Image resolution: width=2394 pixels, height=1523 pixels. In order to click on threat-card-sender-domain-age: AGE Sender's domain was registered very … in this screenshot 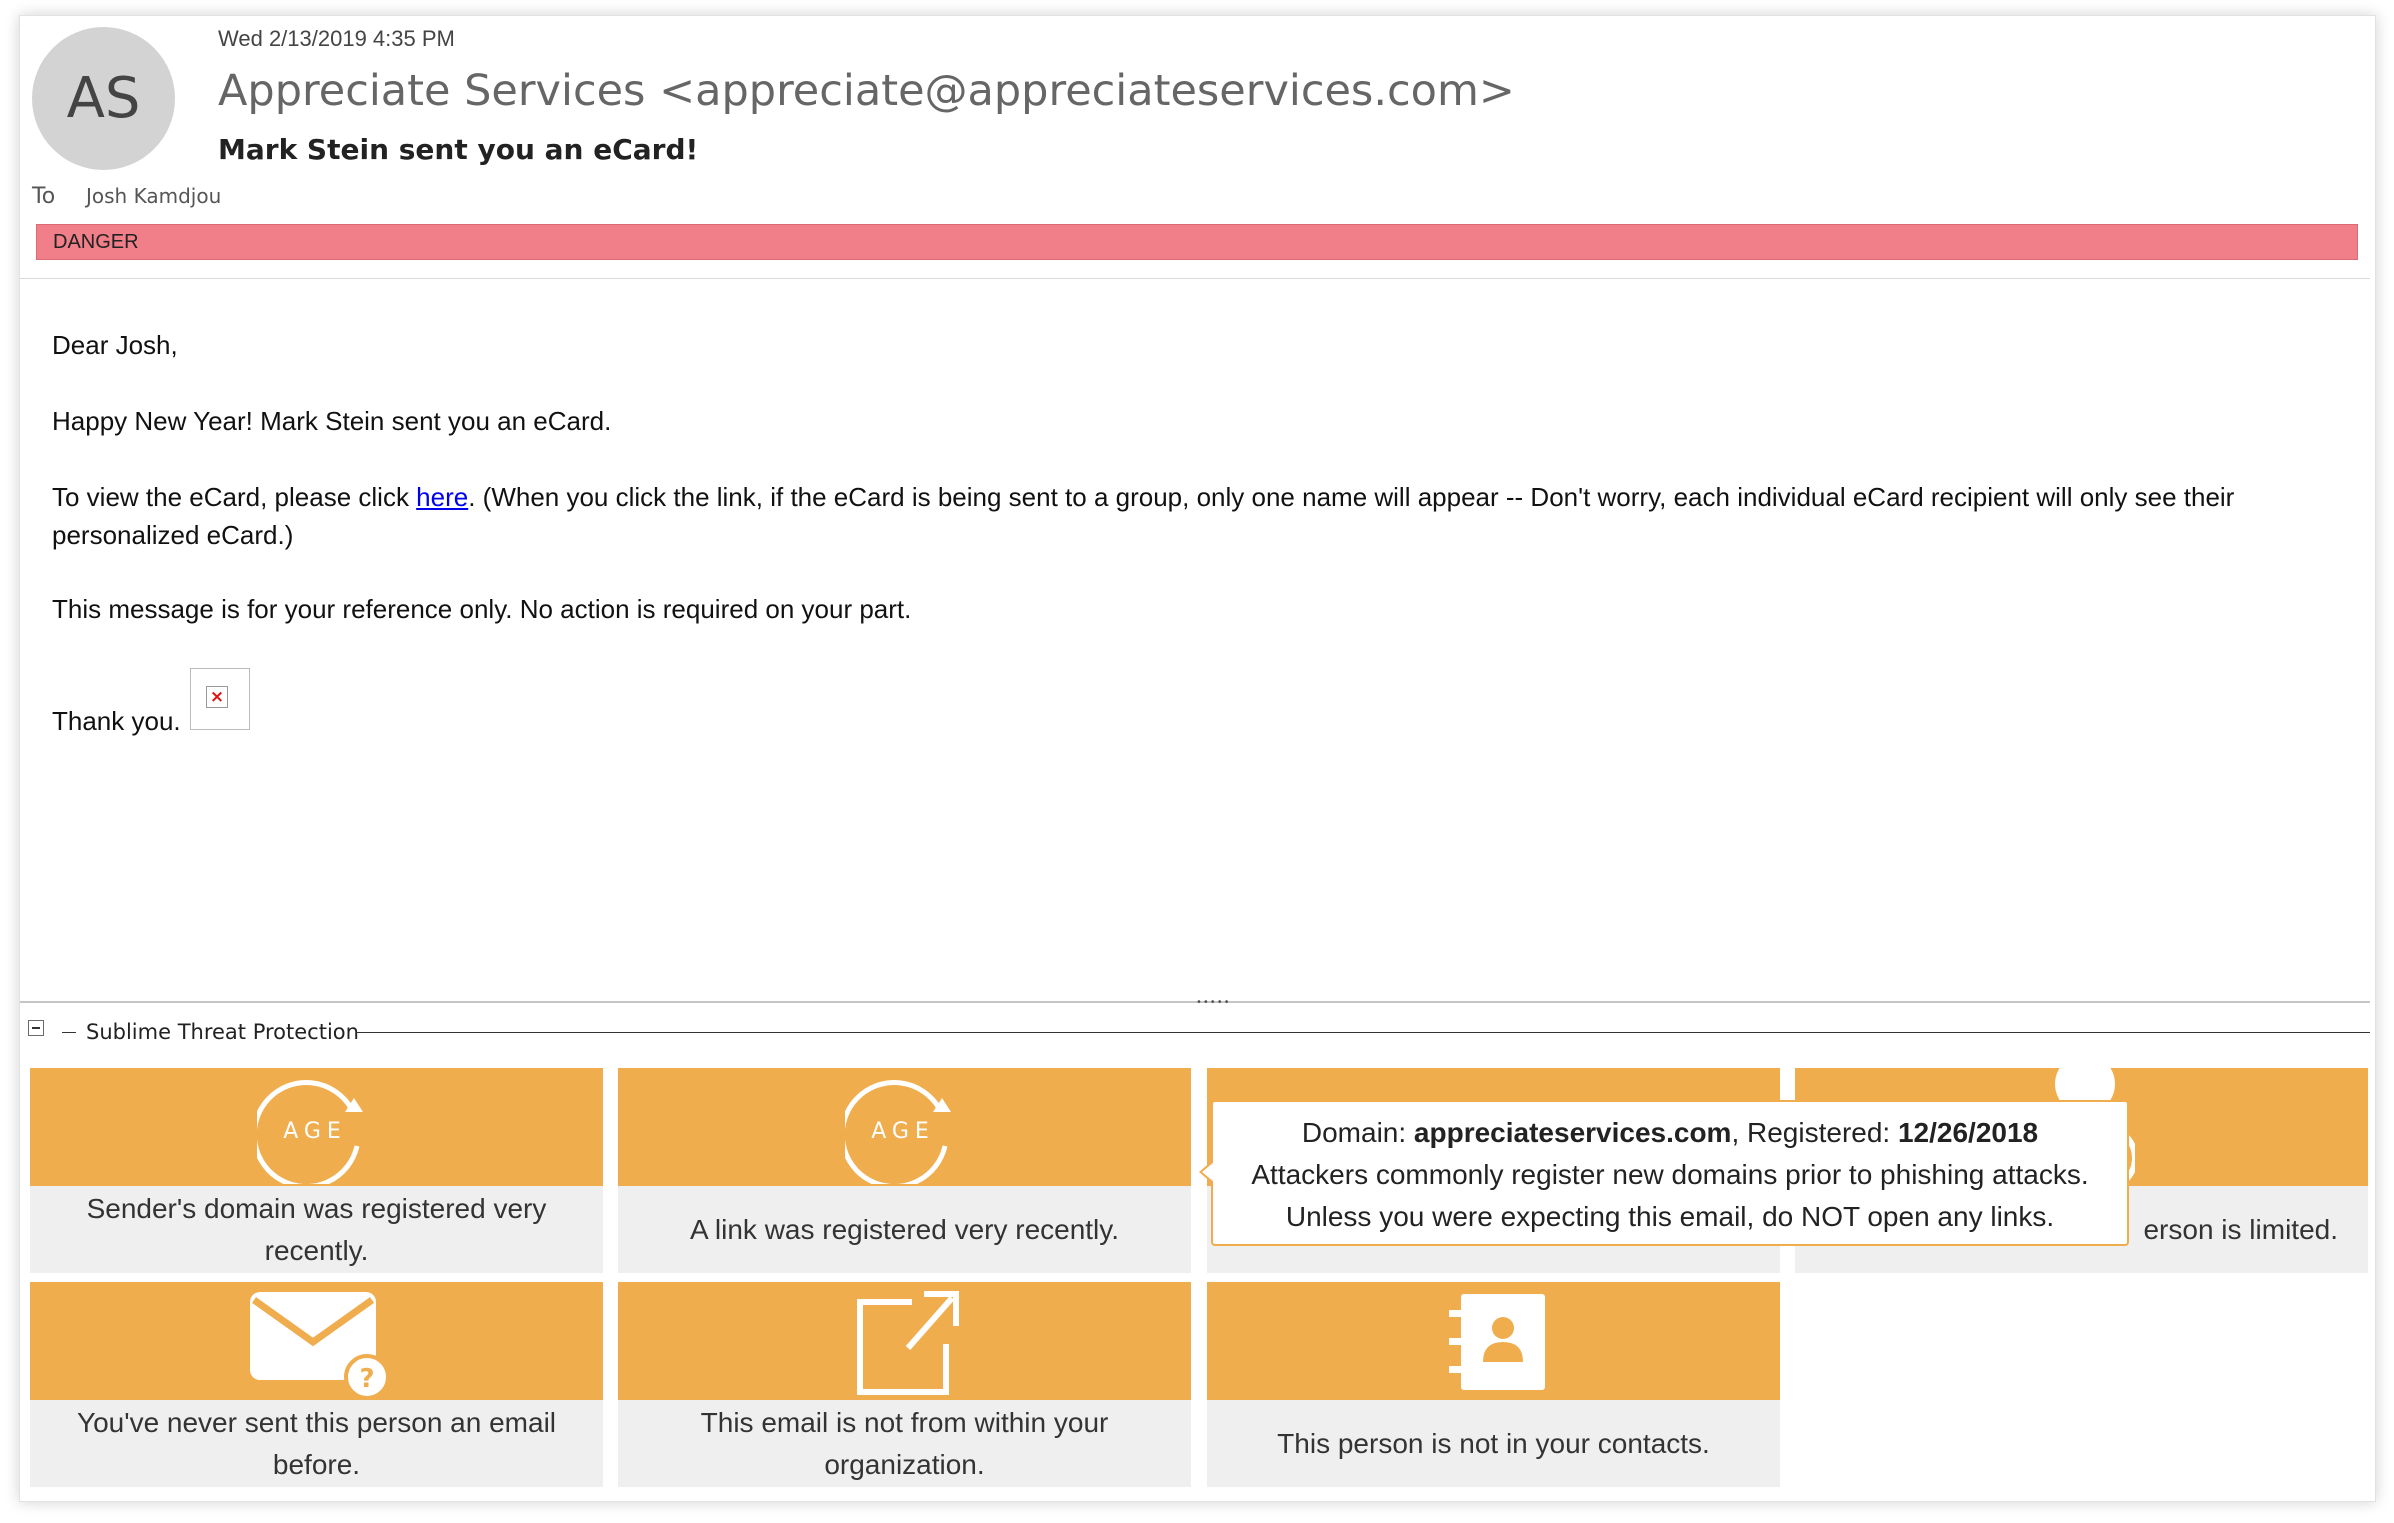, I will do `click(316, 1170)`.